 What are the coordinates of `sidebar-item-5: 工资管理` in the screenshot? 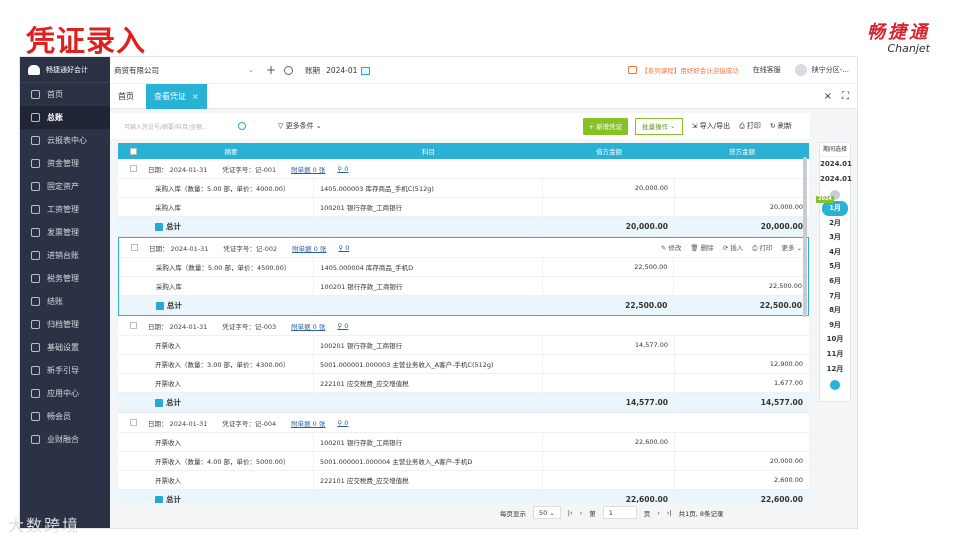 It's located at (65, 209).